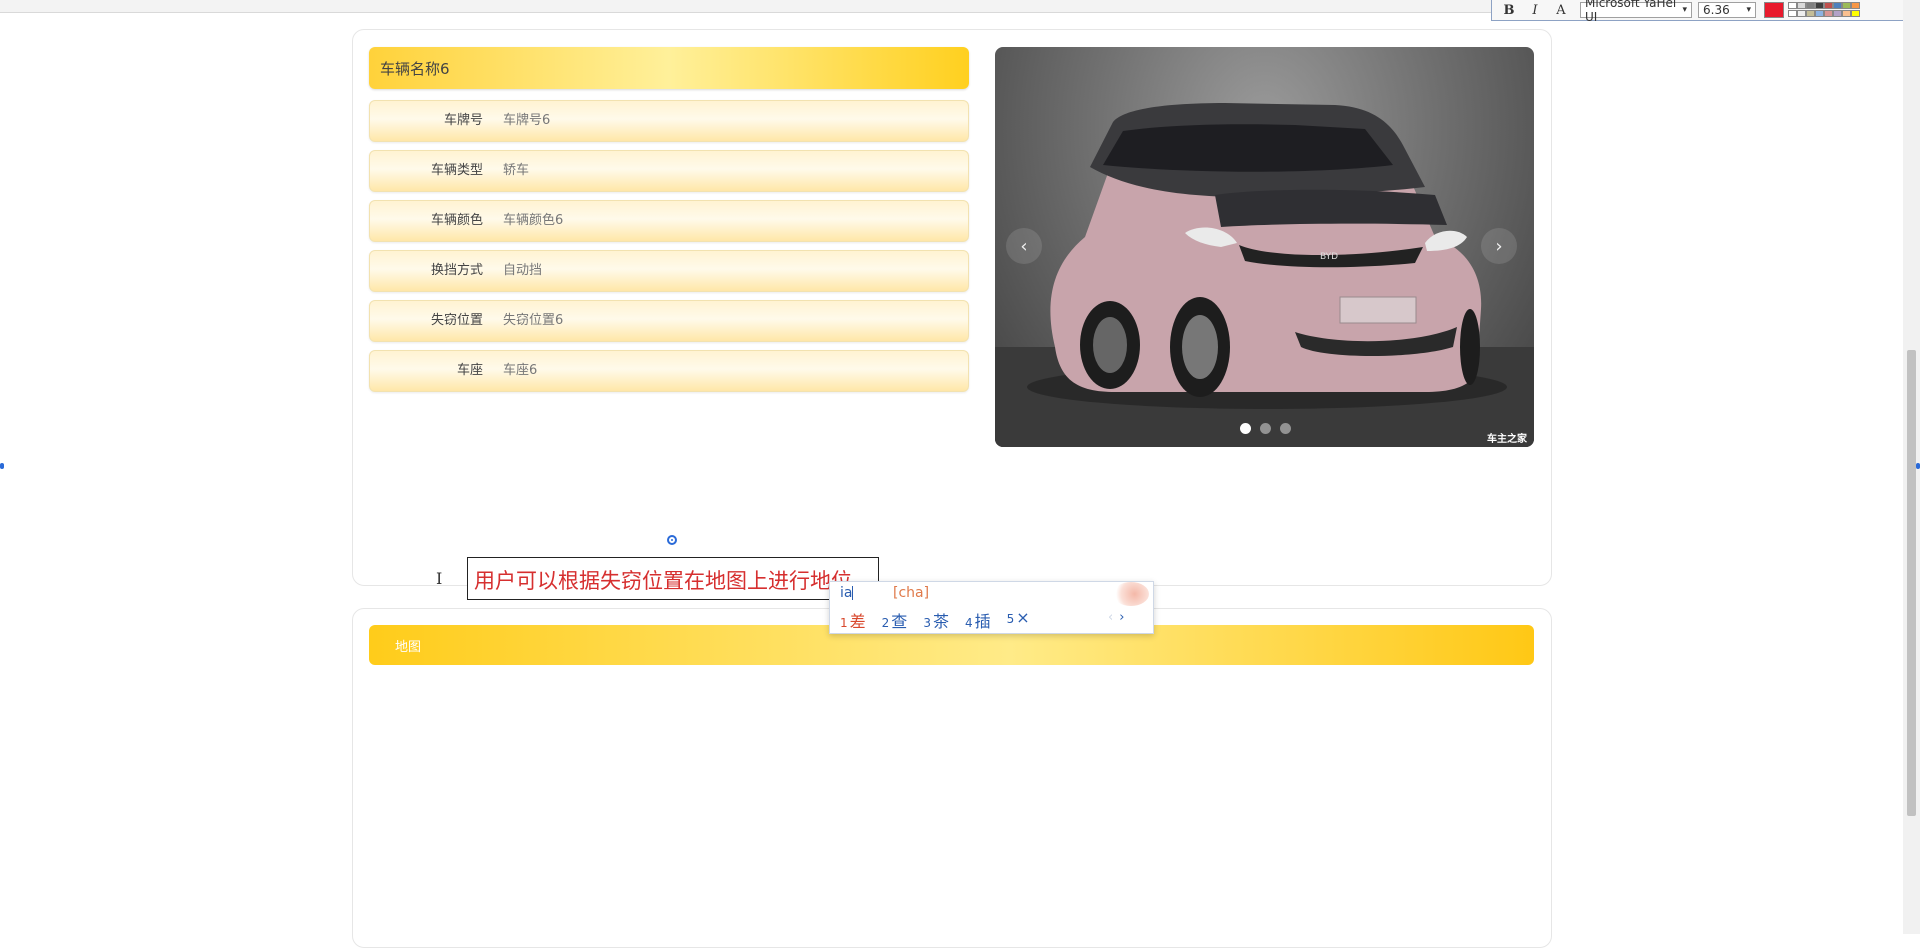  I want to click on annotation-text: 用户可以根据失窃位置在地图上进行地位, so click(663, 581).